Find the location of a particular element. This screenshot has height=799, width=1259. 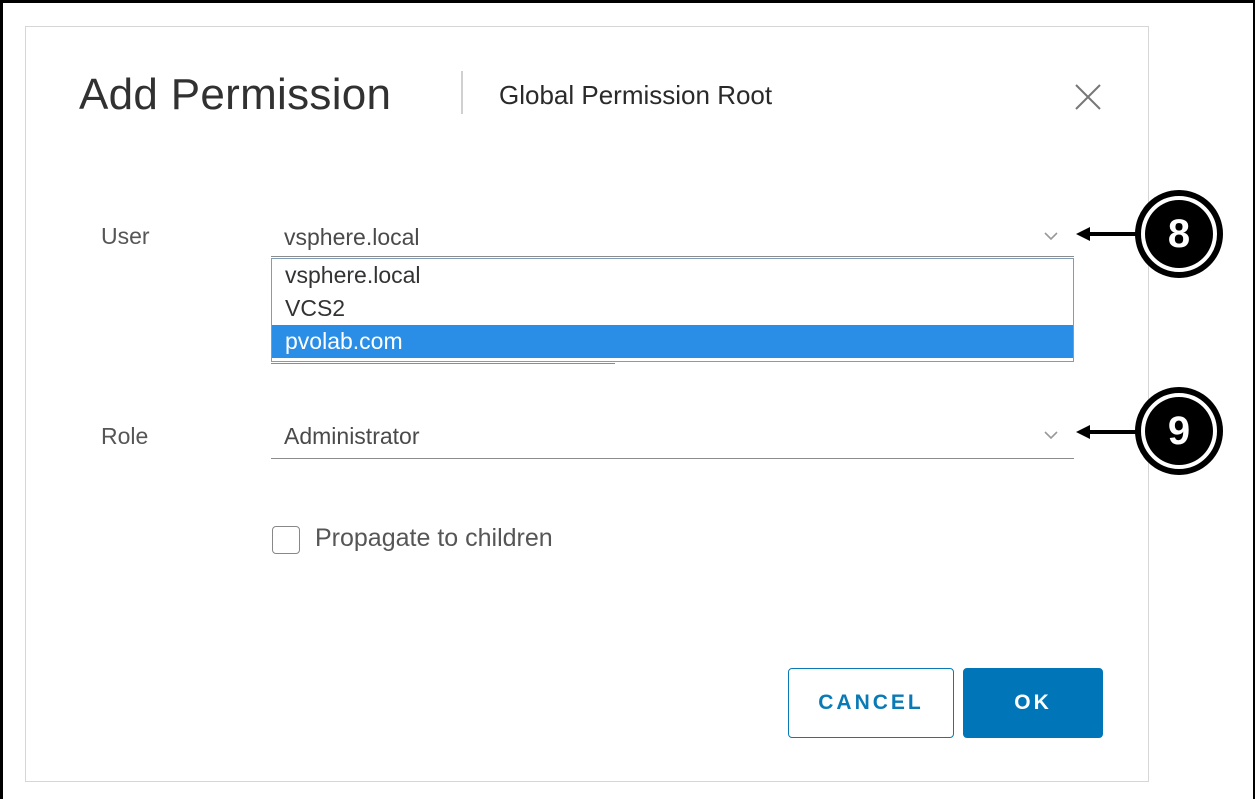

dropdown-option: vsphere.local is located at coordinates (672, 275).